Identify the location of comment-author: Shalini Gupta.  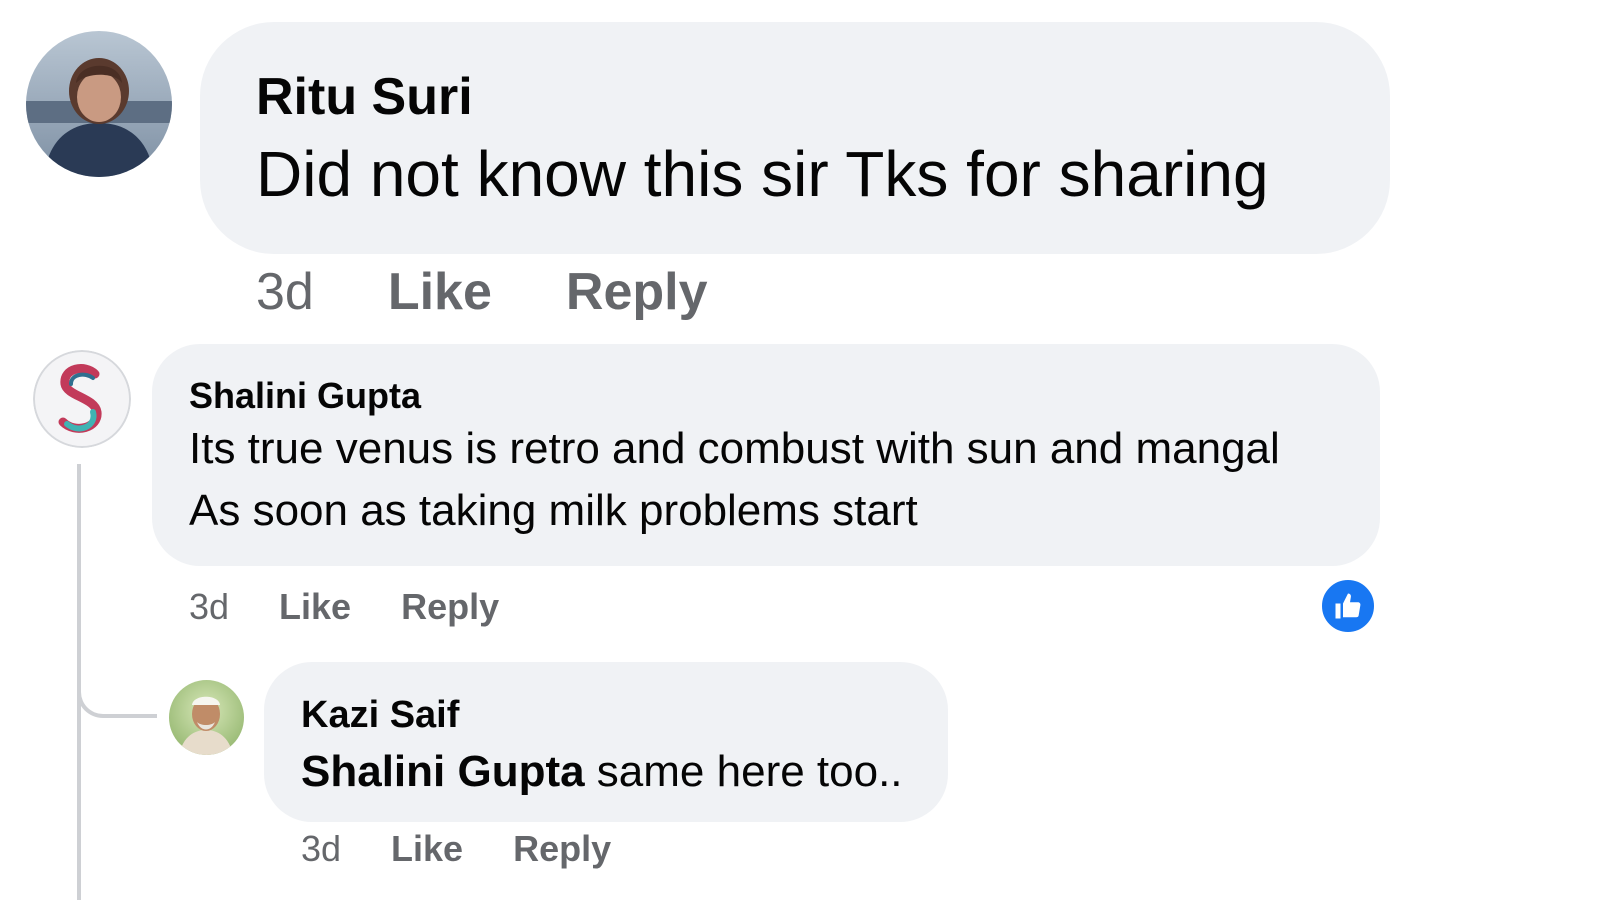
(784, 396).